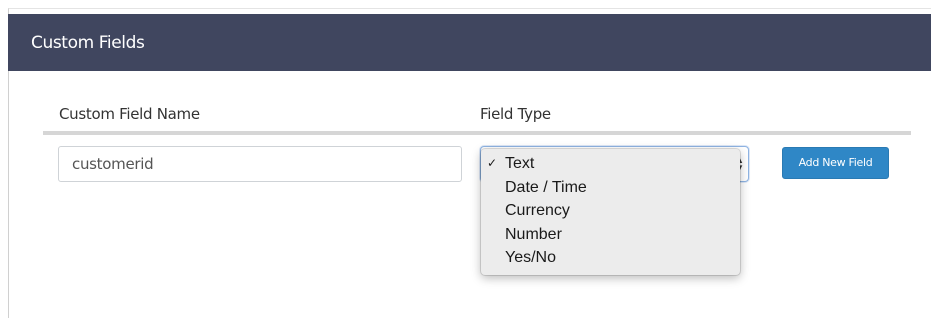  Describe the element at coordinates (835, 163) in the screenshot. I see `add-new-field-button: Add New Field` at that location.